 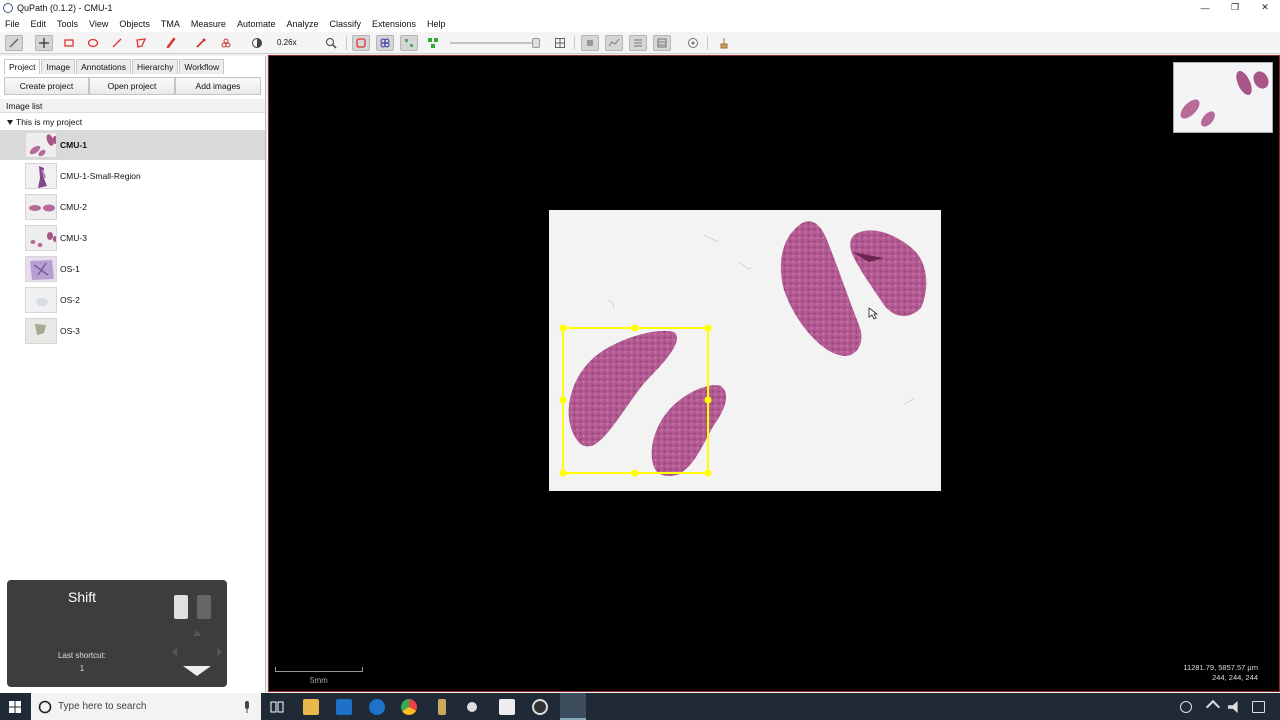 I want to click on image-list-item: CMU-1, so click(x=132, y=145).